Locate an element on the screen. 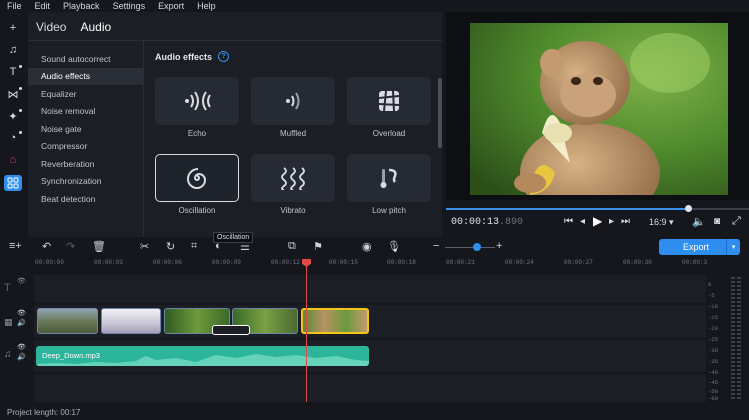 This screenshot has width=749, height=420. rotate-icon: ↻ is located at coordinates (170, 246).